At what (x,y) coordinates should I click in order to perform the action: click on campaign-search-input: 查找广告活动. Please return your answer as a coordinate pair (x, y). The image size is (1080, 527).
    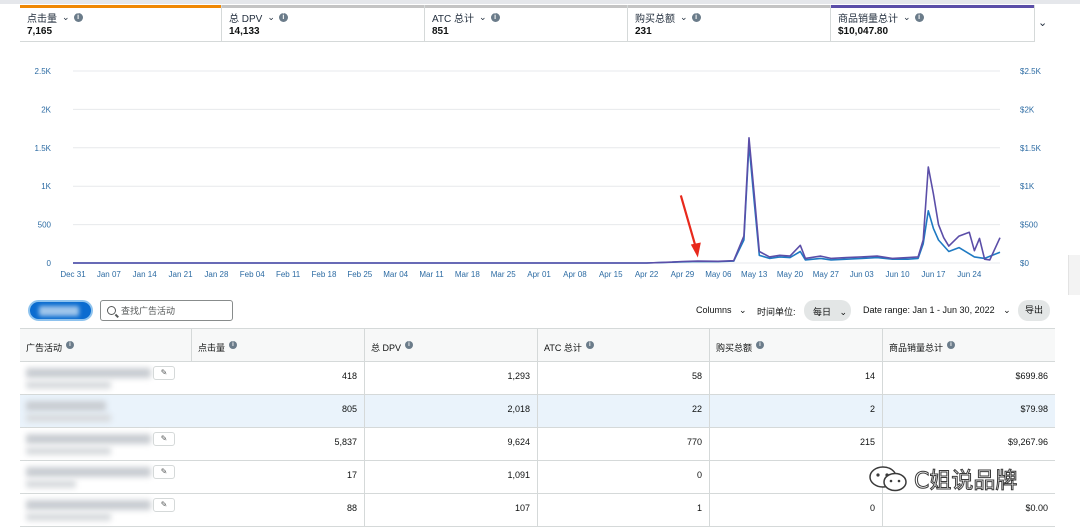
    Looking at the image, I should click on (166, 310).